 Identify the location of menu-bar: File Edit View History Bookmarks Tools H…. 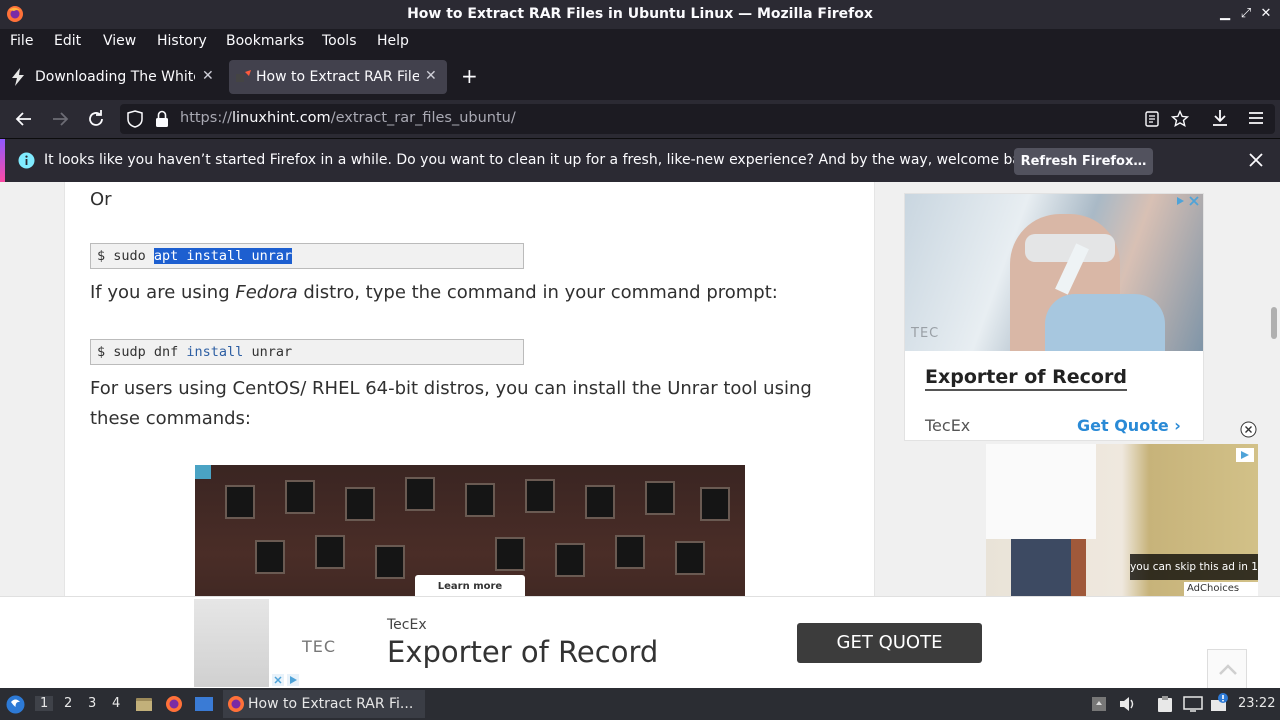
(640, 41).